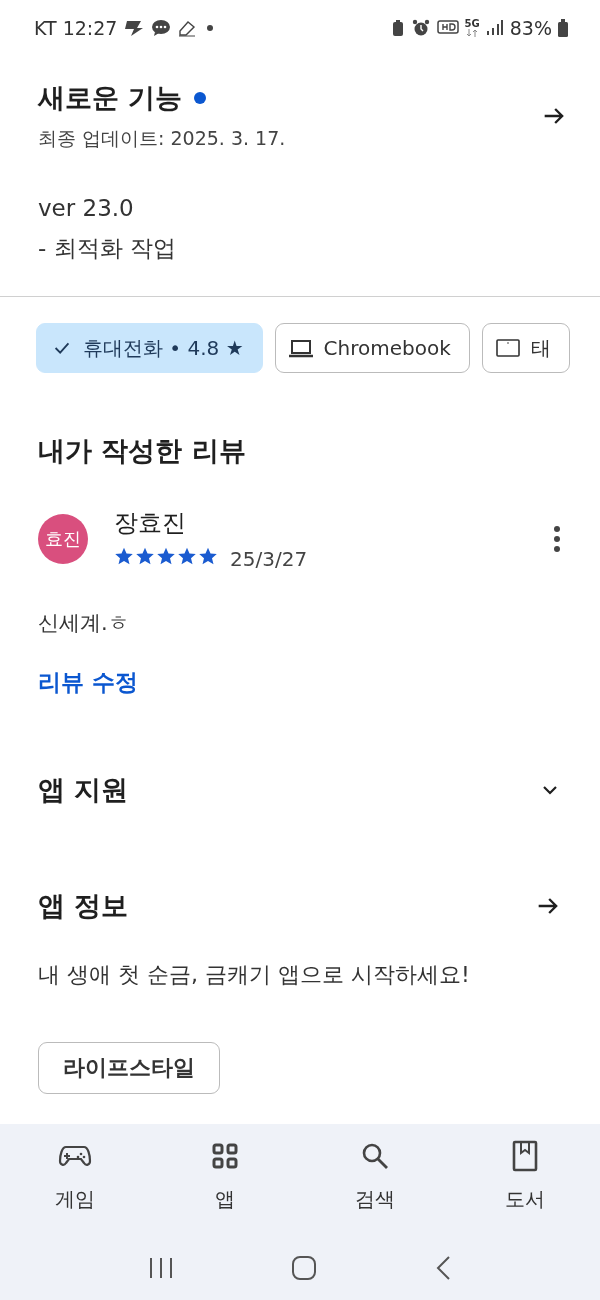  I want to click on section-title: 새로운 기능, so click(110, 98).